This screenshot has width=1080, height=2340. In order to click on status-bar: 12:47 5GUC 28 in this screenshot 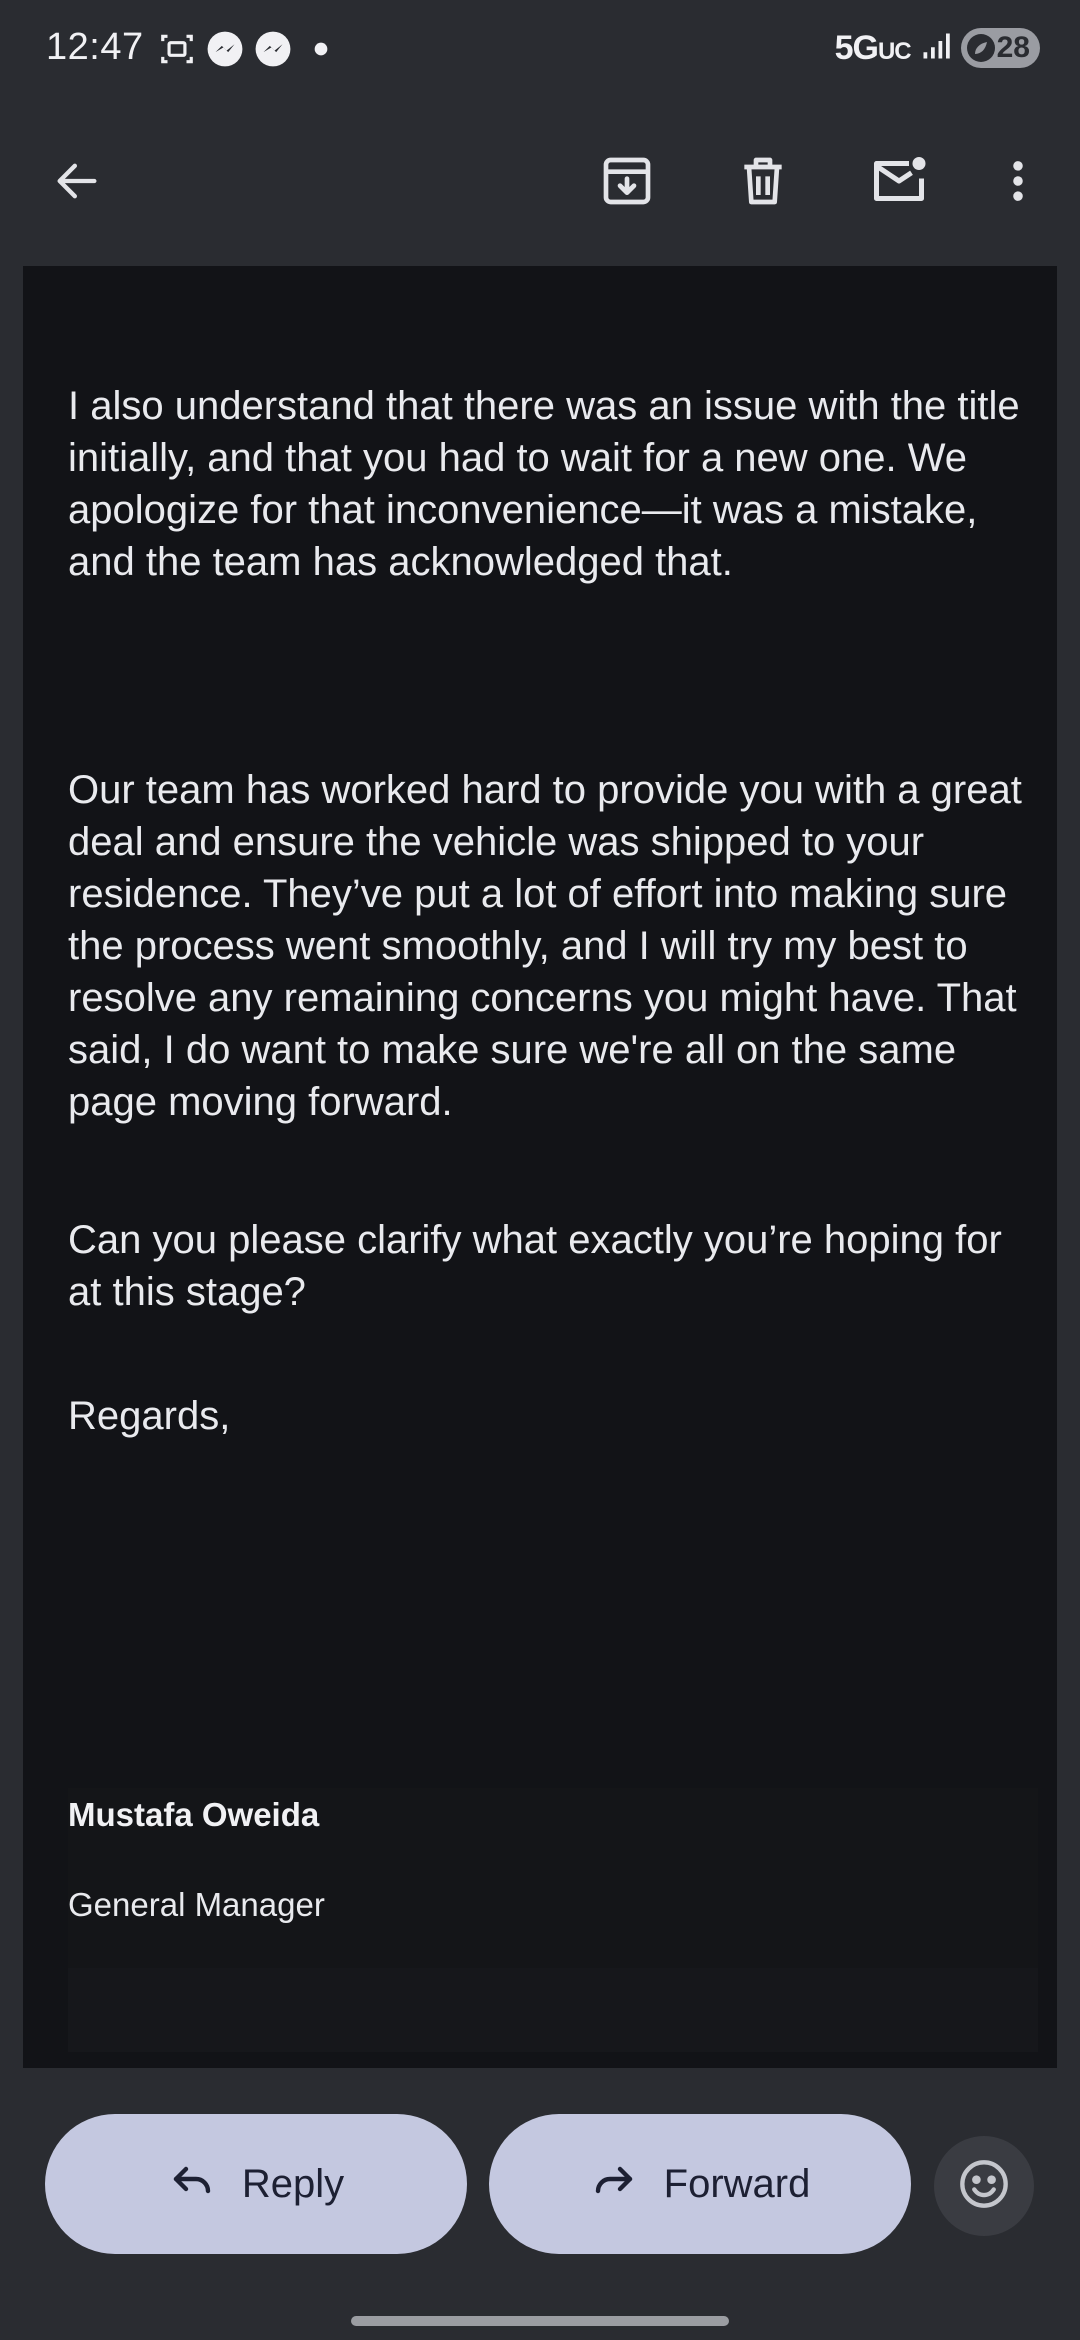, I will do `click(540, 50)`.